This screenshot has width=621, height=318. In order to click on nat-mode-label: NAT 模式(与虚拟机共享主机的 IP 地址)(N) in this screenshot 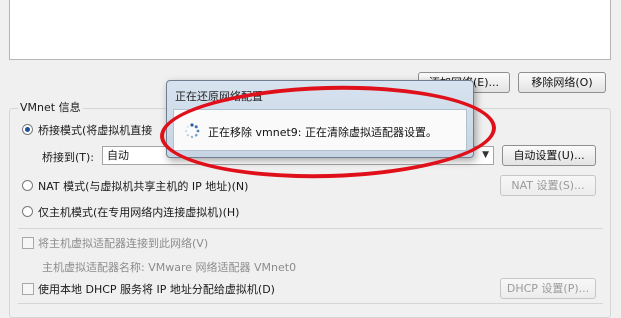, I will do `click(143, 186)`.